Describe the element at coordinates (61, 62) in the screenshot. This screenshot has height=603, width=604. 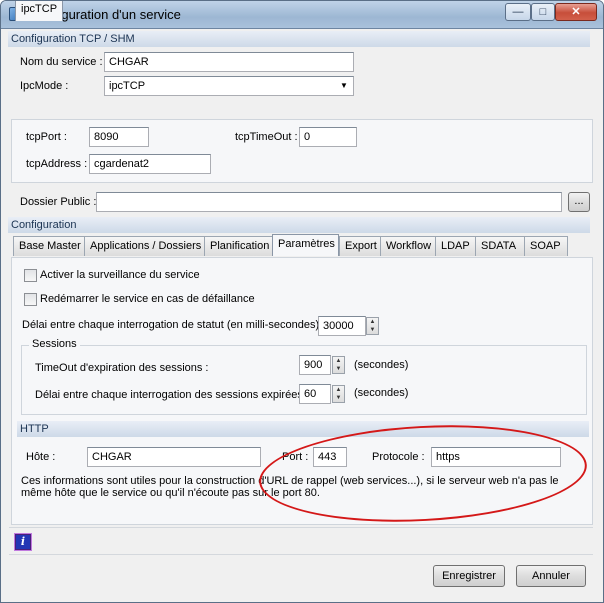
I see `nom-service-label: Nom du service :` at that location.